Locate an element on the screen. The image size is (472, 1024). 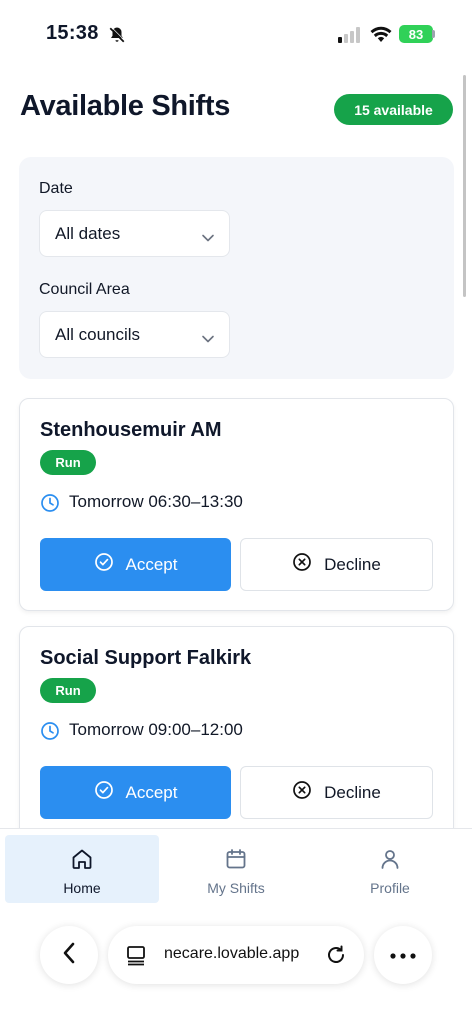
date-filter-select: All dates is located at coordinates (134, 233).